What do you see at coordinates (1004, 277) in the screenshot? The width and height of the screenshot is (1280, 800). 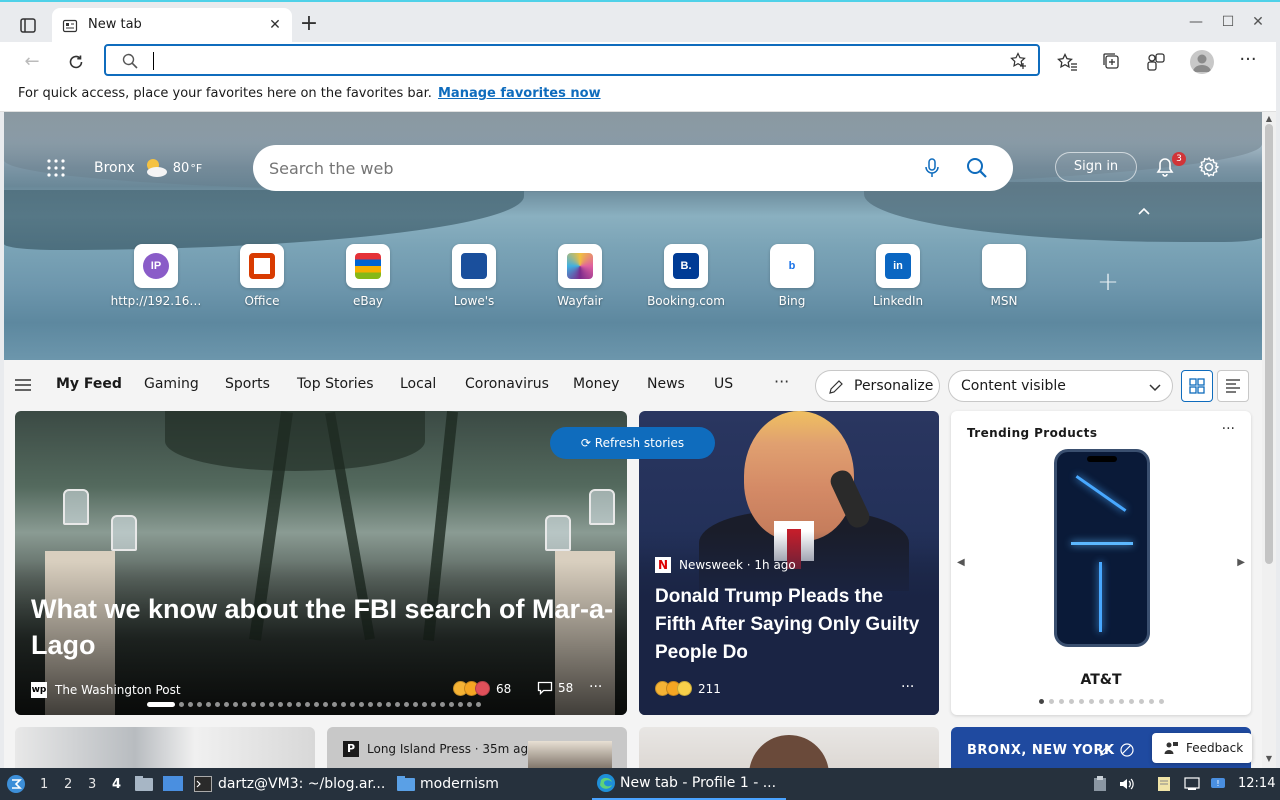 I see `quick-link-tile: MSN` at bounding box center [1004, 277].